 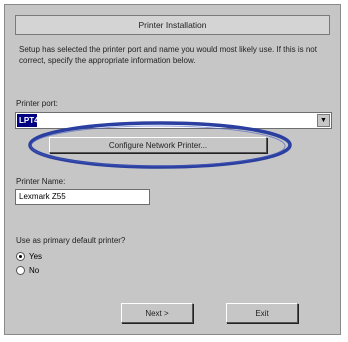 I want to click on printer-port-value: LPT4, so click(x=28, y=120).